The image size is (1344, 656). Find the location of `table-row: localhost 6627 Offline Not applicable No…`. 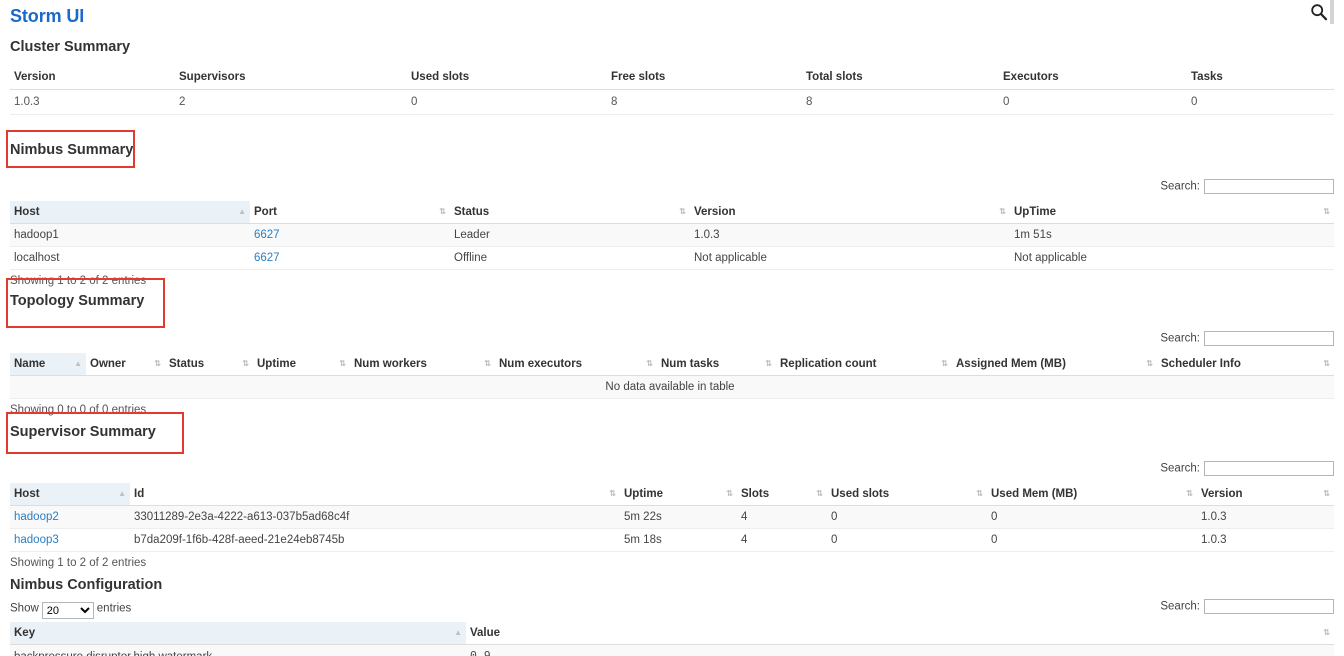

table-row: localhost 6627 Offline Not applicable No… is located at coordinates (672, 258).